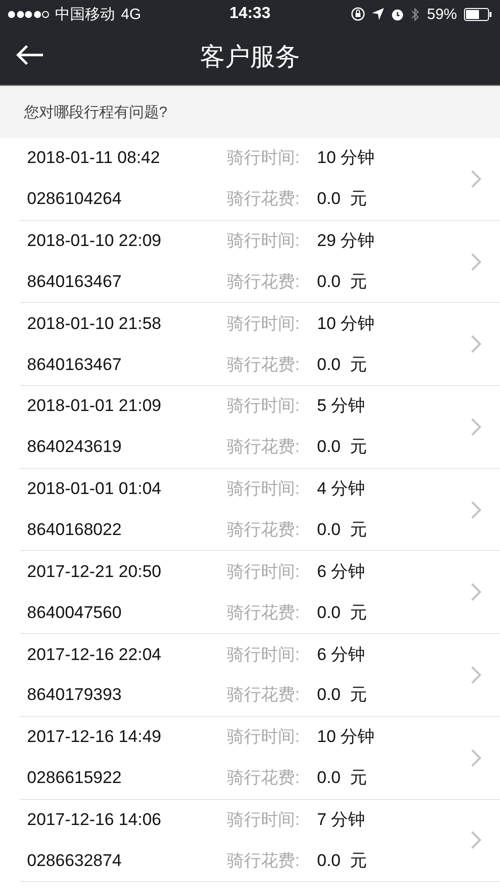 This screenshot has height=889, width=500. I want to click on trip-duration: 4 分钟, so click(341, 489).